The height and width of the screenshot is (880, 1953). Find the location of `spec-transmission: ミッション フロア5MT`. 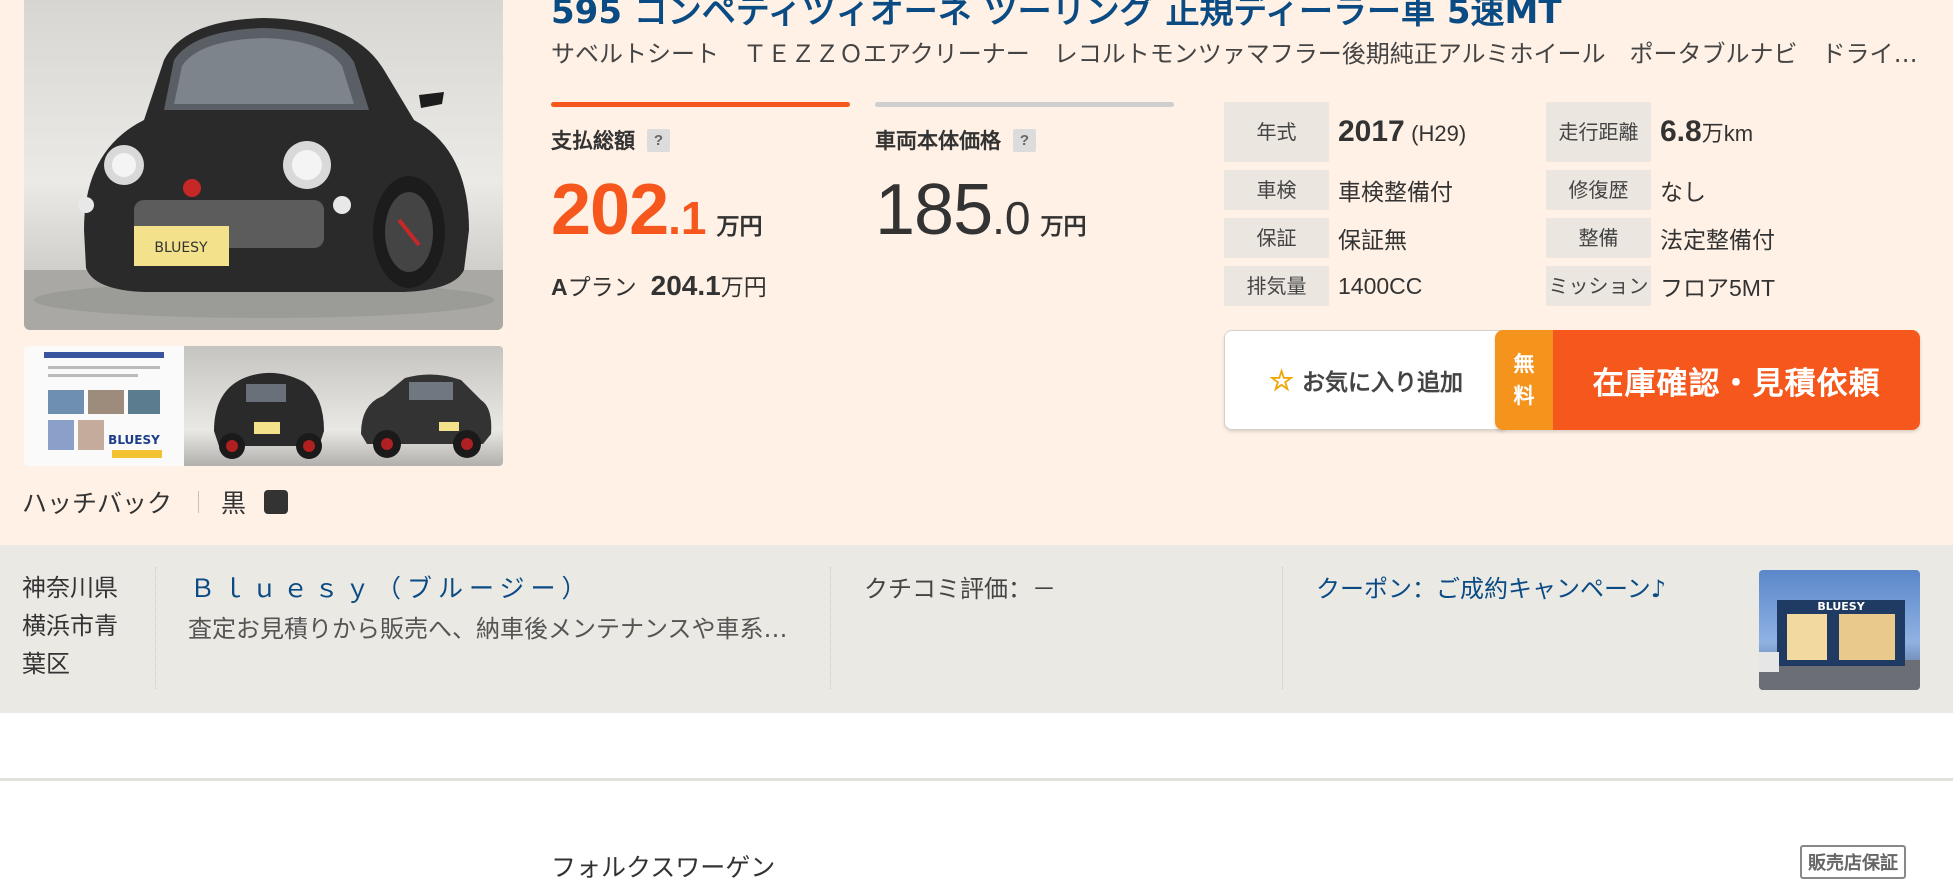

spec-transmission: ミッション フロア5MT is located at coordinates (1660, 286).